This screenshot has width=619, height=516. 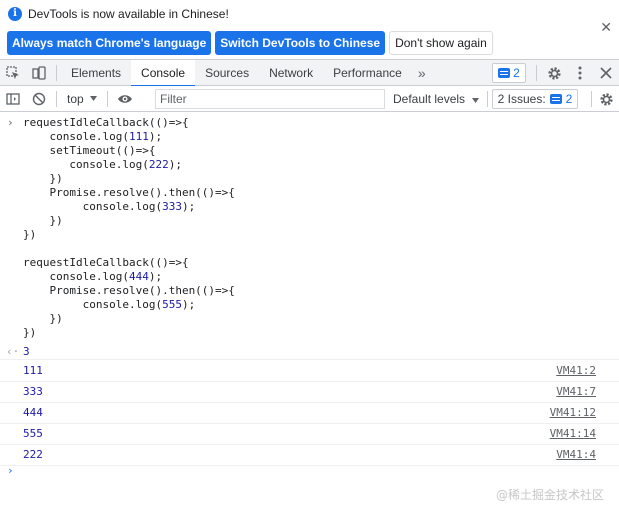 I want to click on sidebar-toggle-icon, so click(x=13, y=99).